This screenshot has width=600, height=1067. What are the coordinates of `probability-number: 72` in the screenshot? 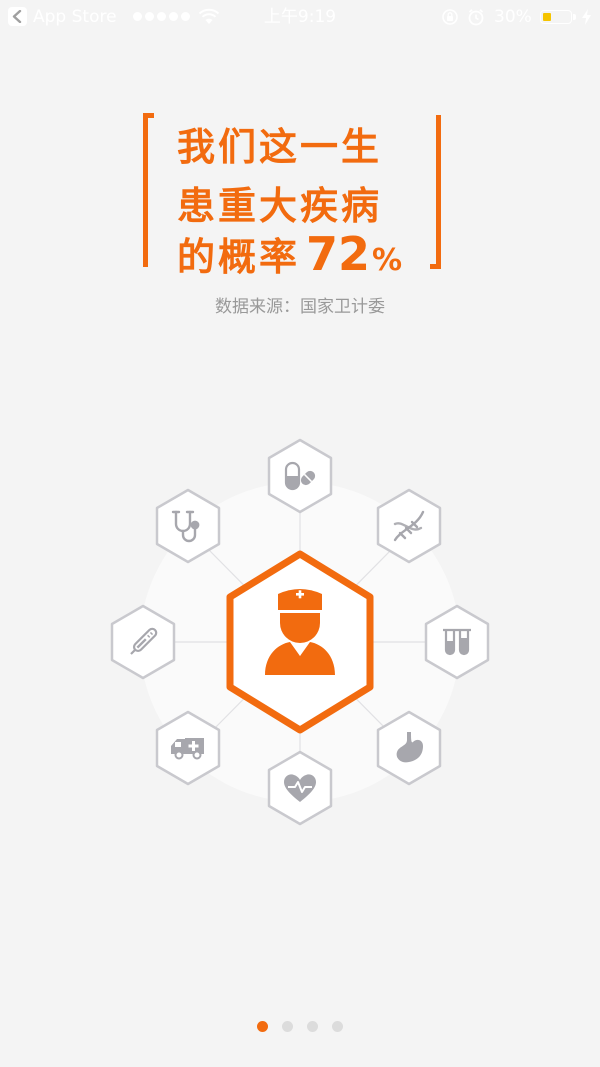 It's located at (338, 254).